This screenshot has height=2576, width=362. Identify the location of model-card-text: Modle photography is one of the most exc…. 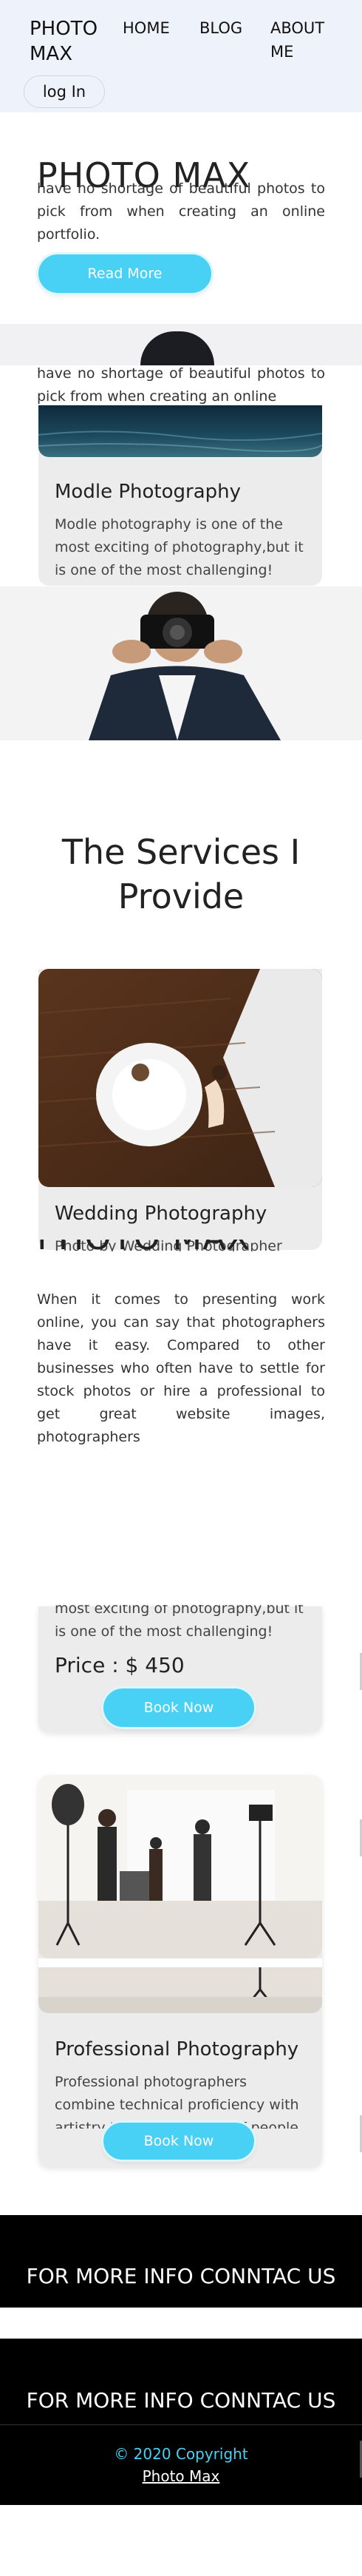
(179, 547).